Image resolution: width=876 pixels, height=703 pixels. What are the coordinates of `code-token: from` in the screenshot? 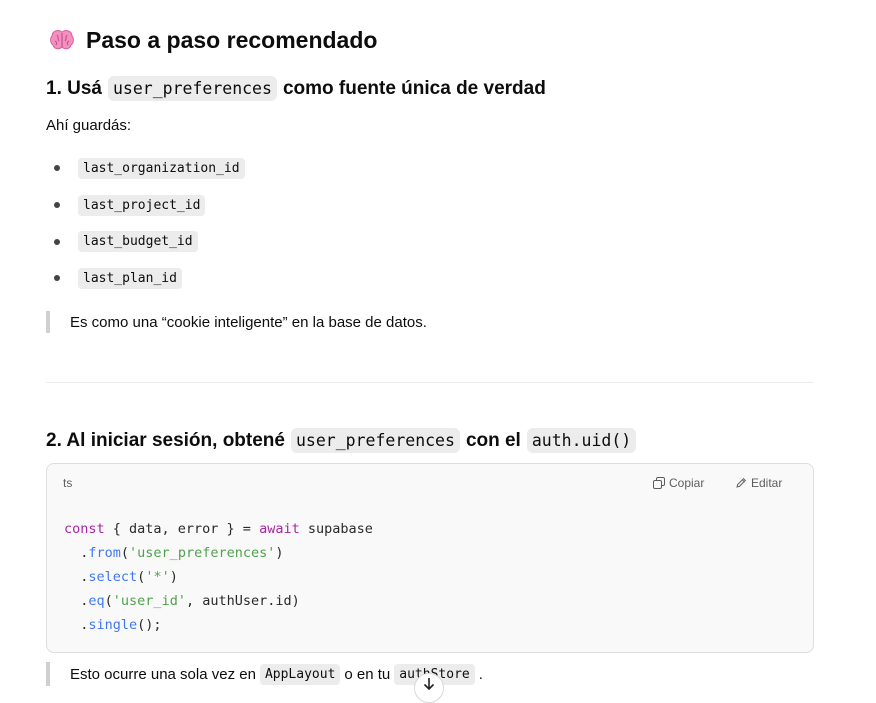 It's located at (104, 553).